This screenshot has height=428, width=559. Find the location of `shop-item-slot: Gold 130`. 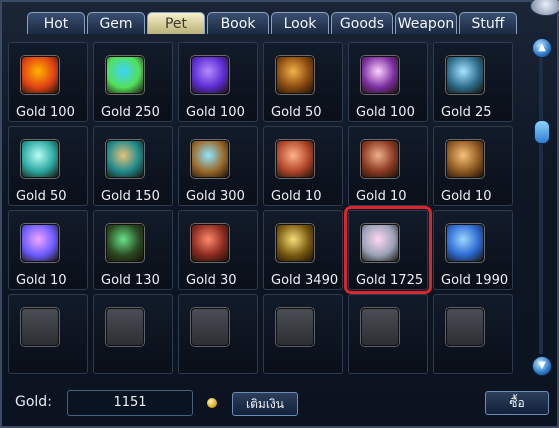

shop-item-slot: Gold 130 is located at coordinates (133, 250).